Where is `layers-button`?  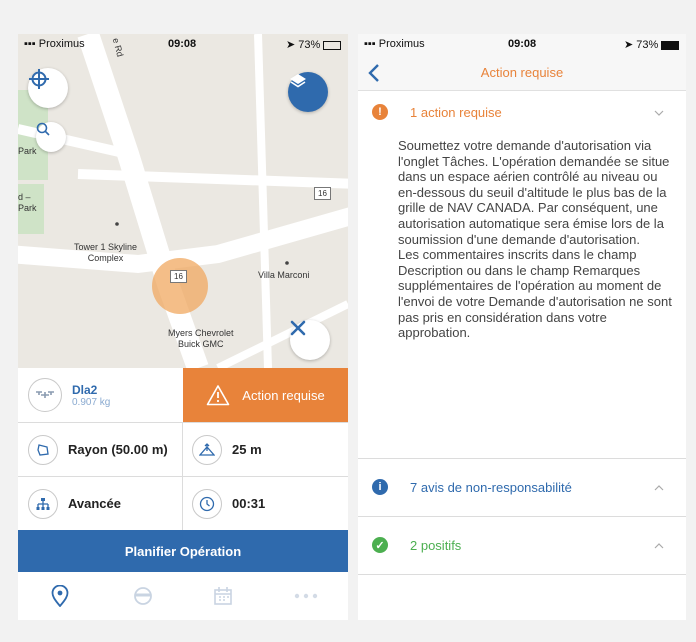
layers-button is located at coordinates (308, 92).